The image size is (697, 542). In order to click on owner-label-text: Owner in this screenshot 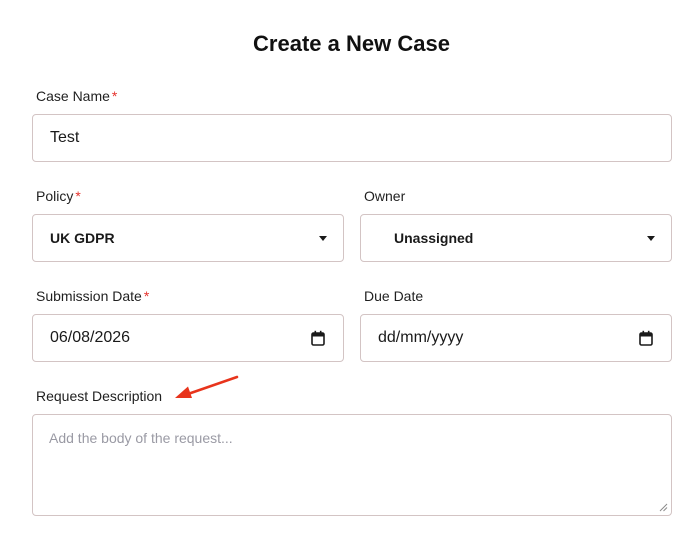, I will do `click(385, 196)`.